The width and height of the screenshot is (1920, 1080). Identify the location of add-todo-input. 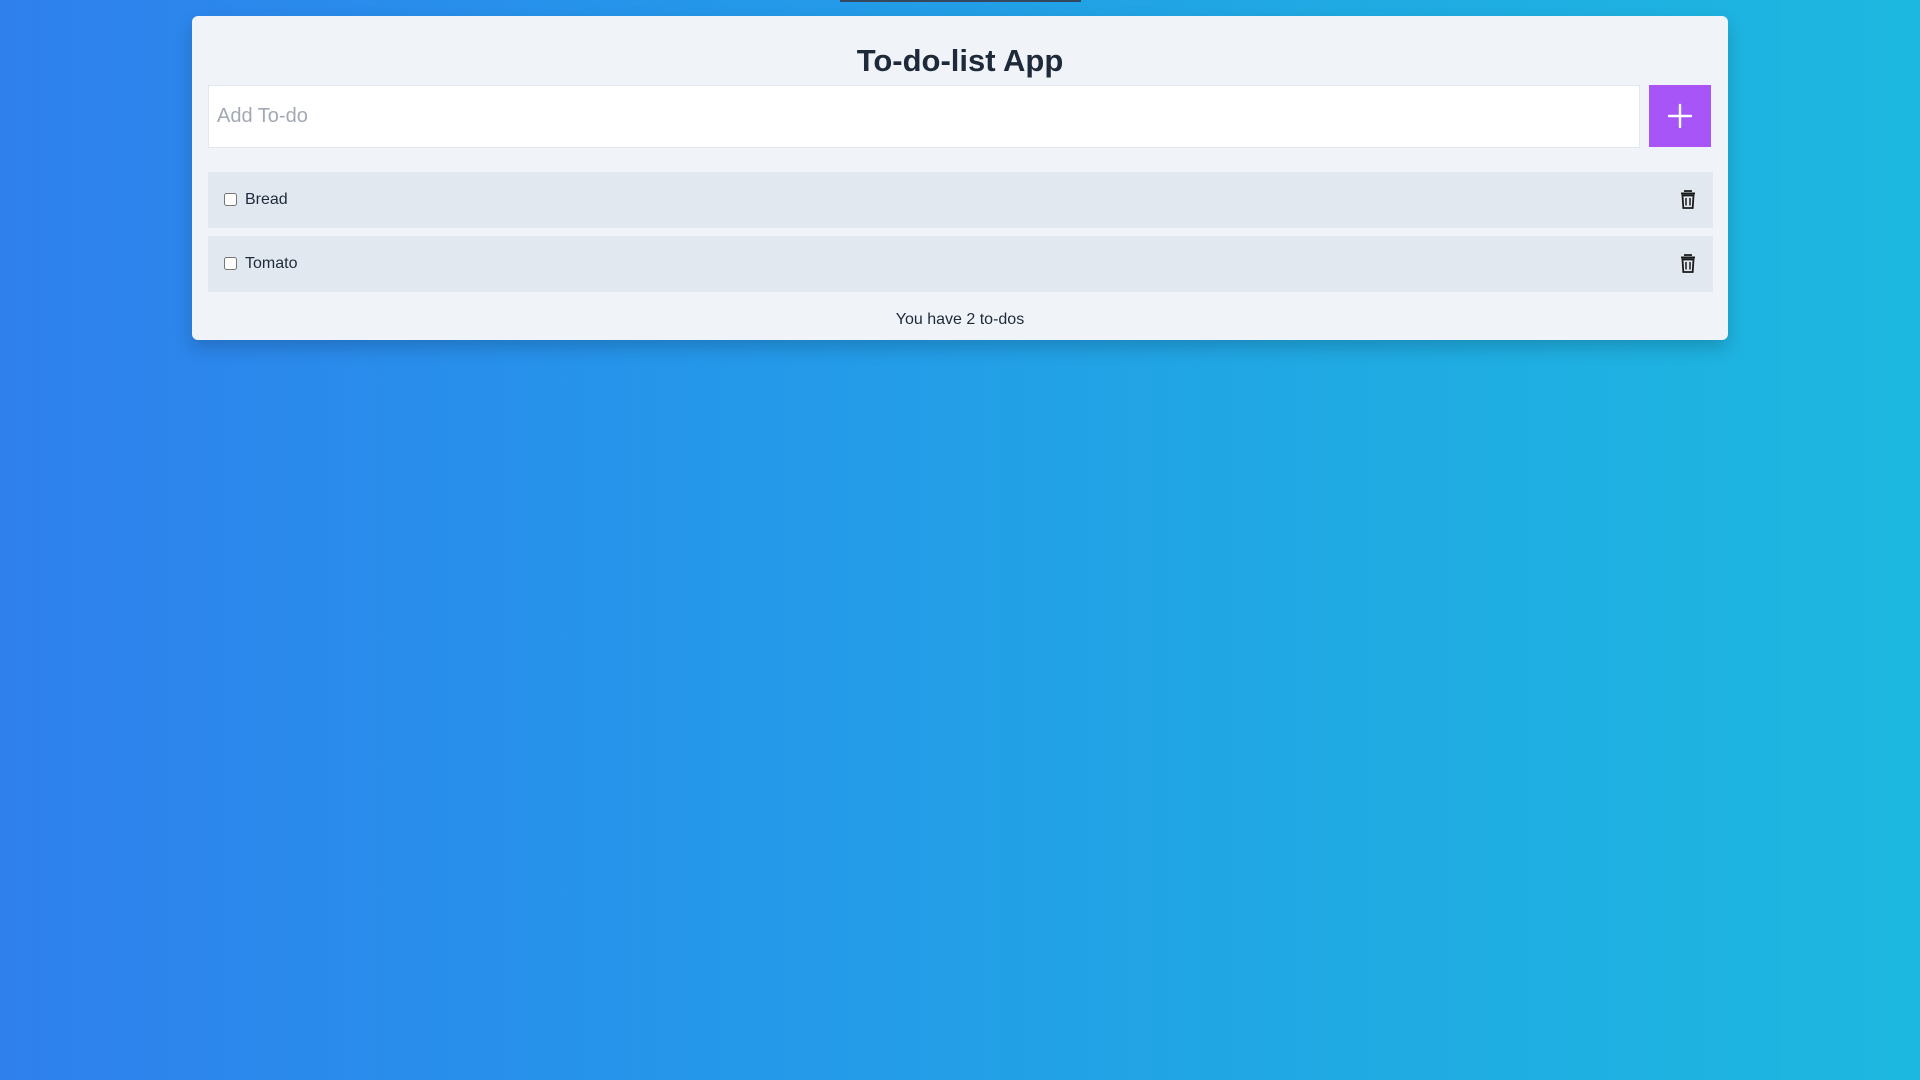
(924, 116).